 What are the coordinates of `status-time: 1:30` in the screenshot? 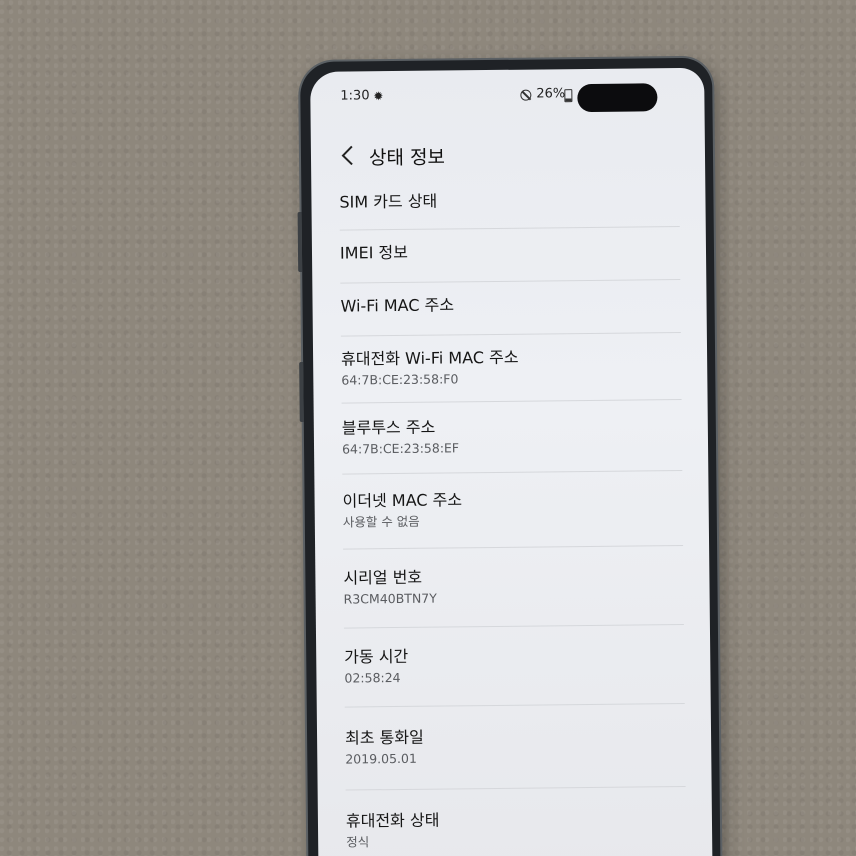 It's located at (355, 96).